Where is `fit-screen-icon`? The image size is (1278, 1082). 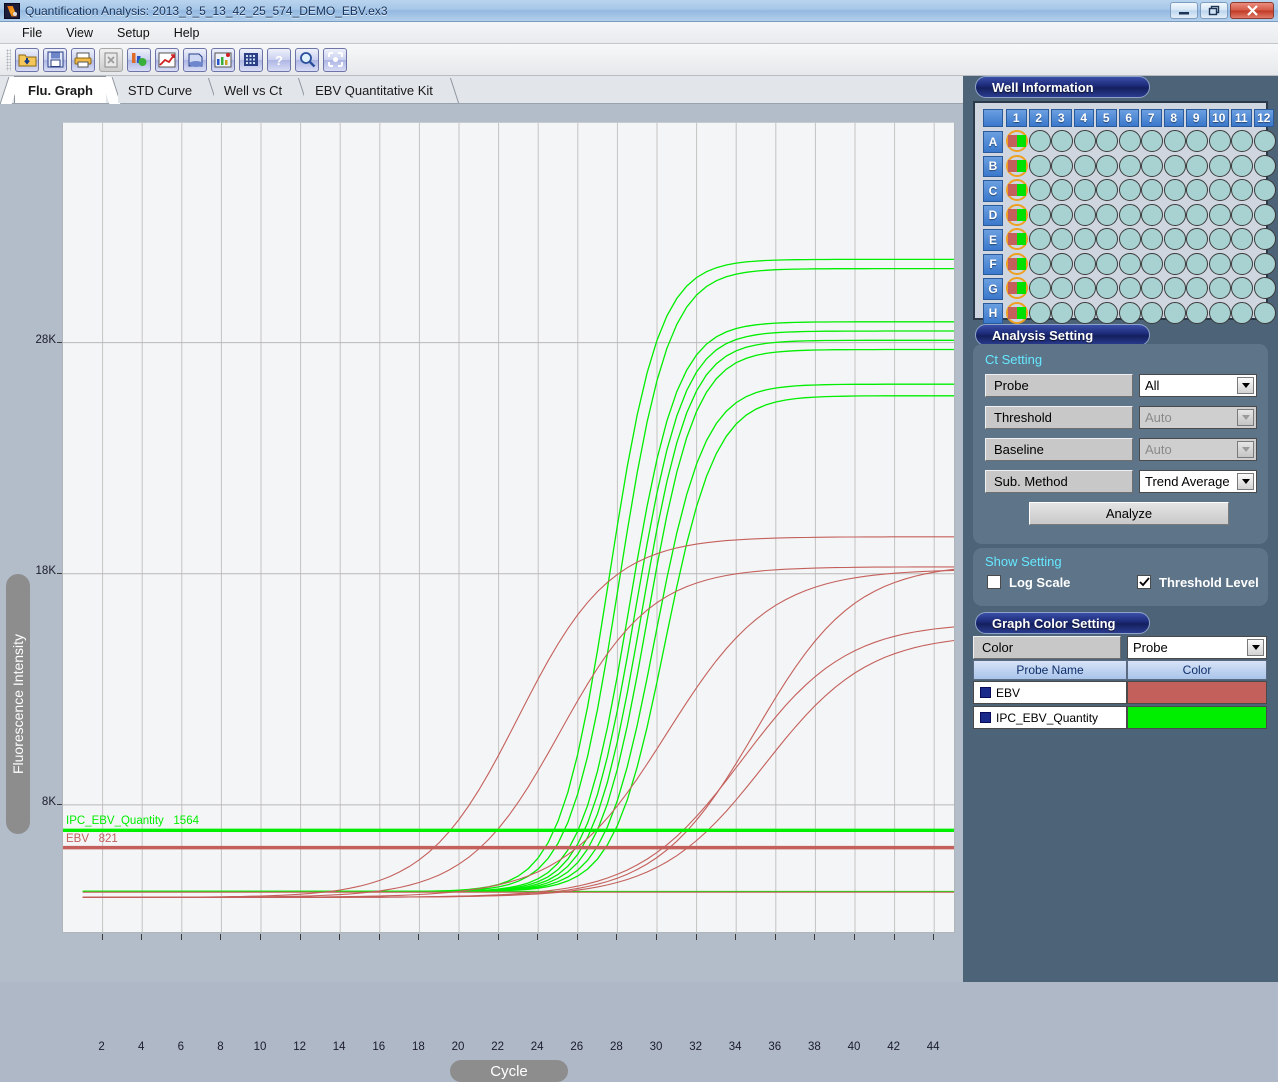 fit-screen-icon is located at coordinates (335, 59).